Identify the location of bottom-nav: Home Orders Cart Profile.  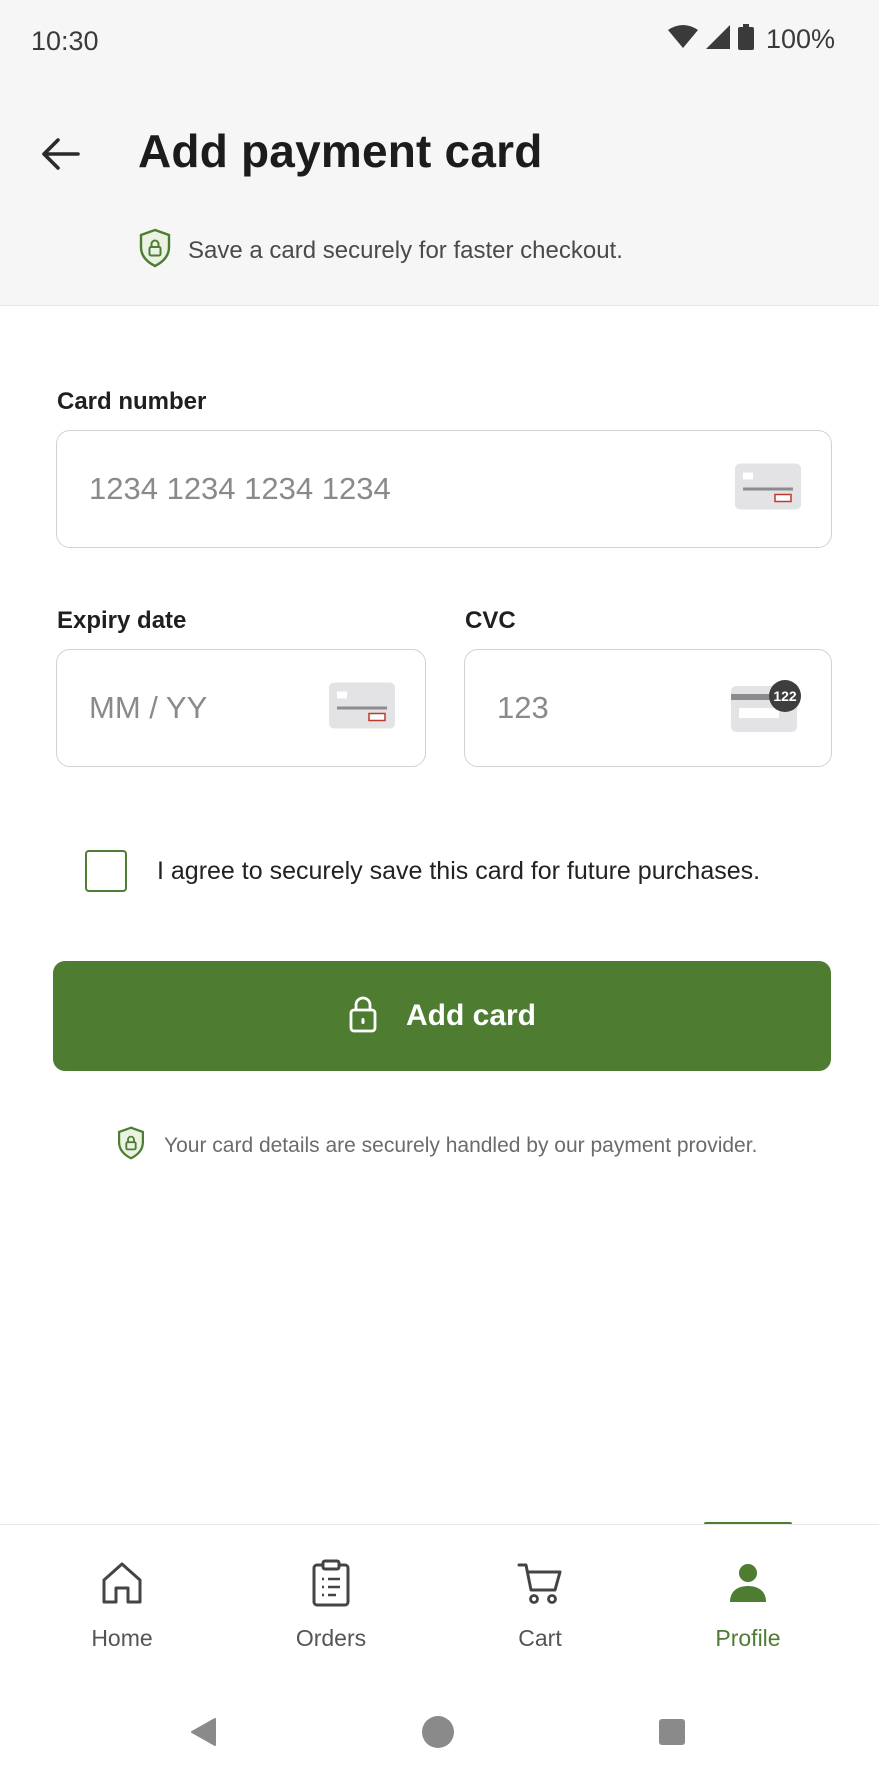
(439, 1598).